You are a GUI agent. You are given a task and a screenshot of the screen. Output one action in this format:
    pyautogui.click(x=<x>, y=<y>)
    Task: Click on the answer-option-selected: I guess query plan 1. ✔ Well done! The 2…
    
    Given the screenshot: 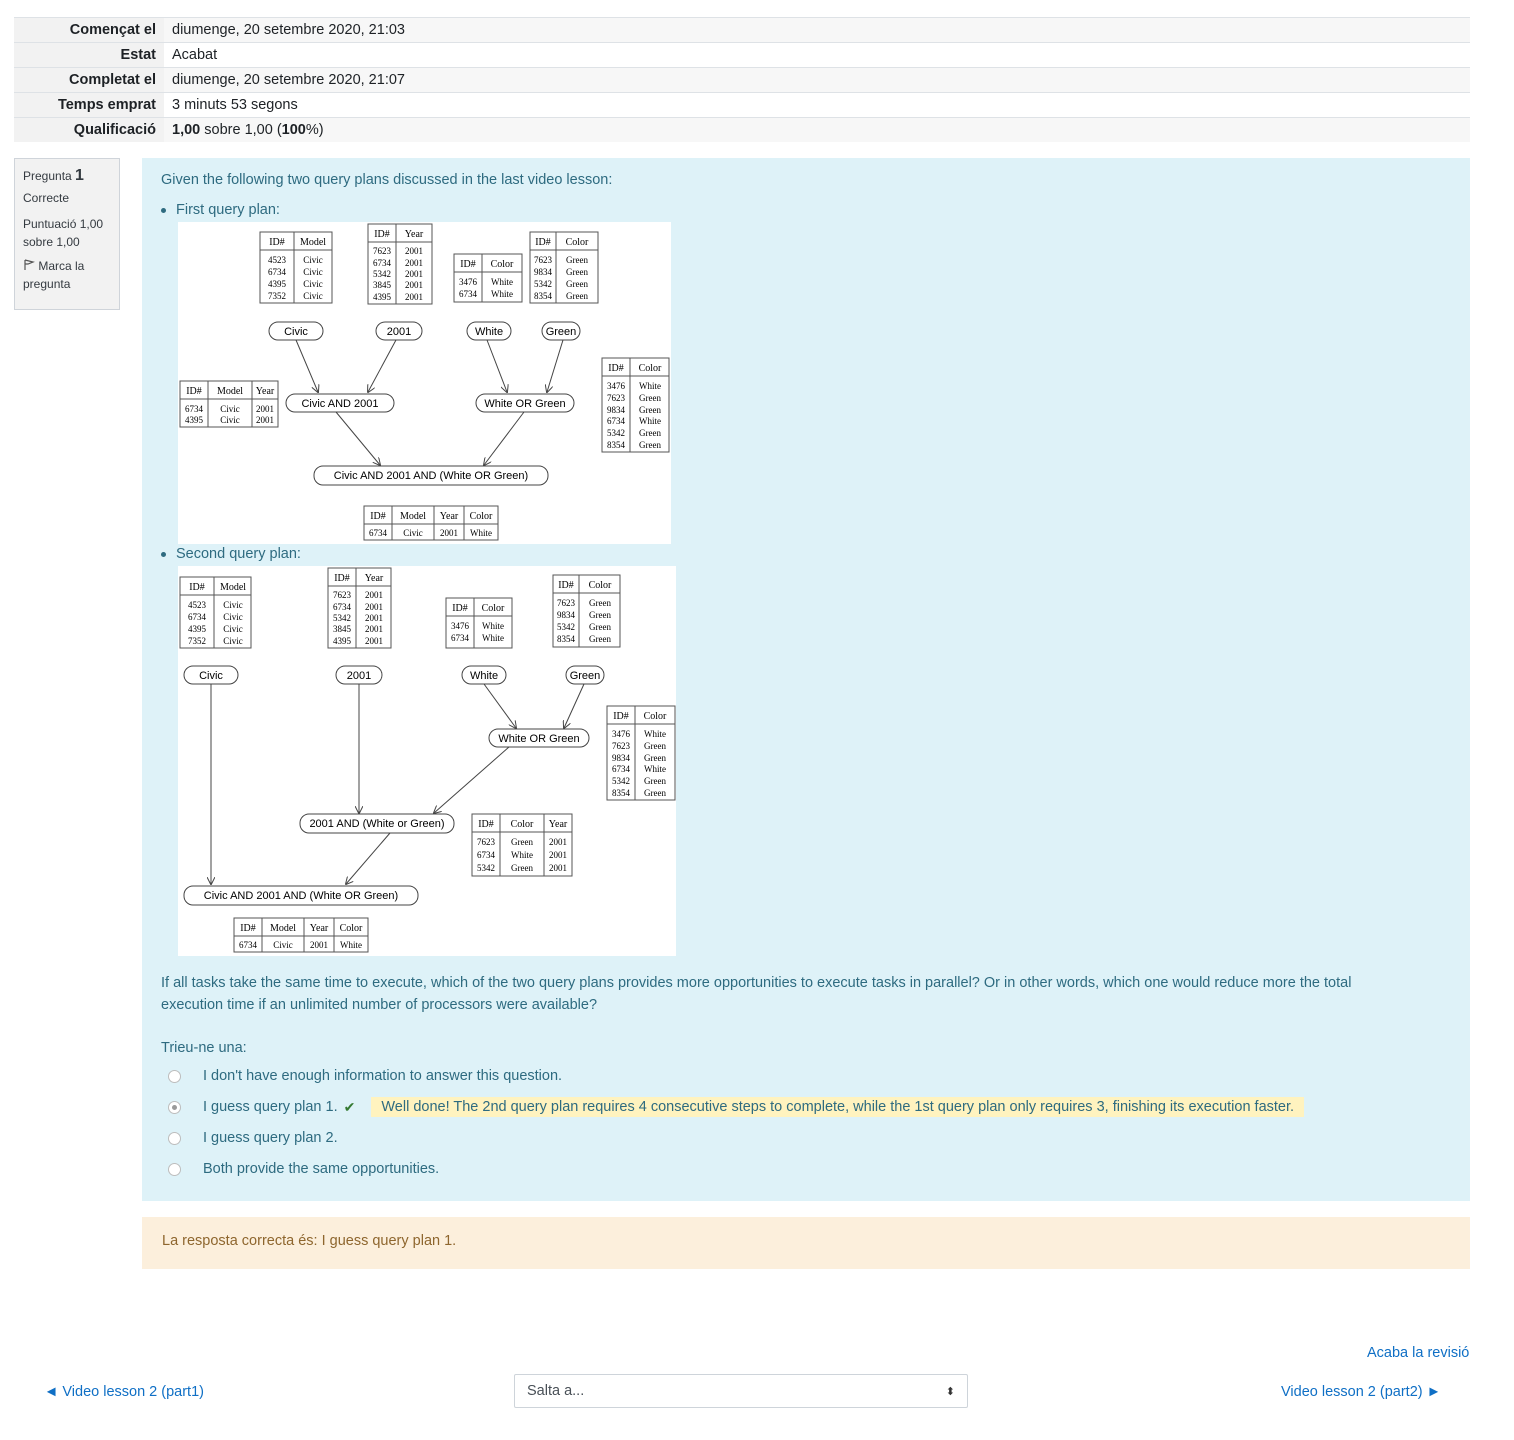 What is the action you would take?
    pyautogui.click(x=736, y=1107)
    